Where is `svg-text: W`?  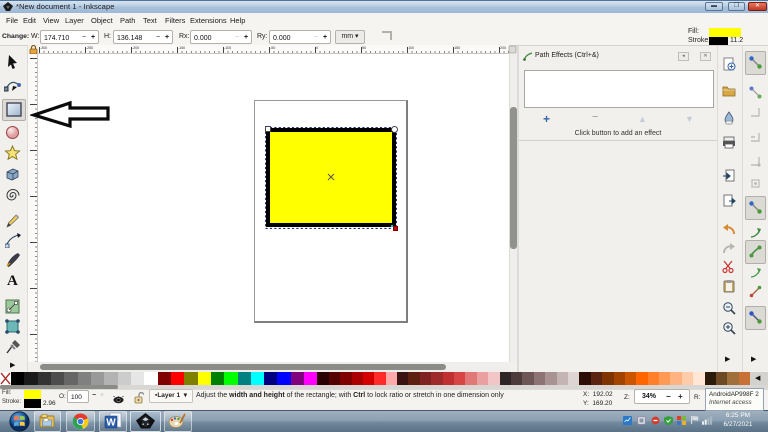 svg-text: W is located at coordinates (111, 423).